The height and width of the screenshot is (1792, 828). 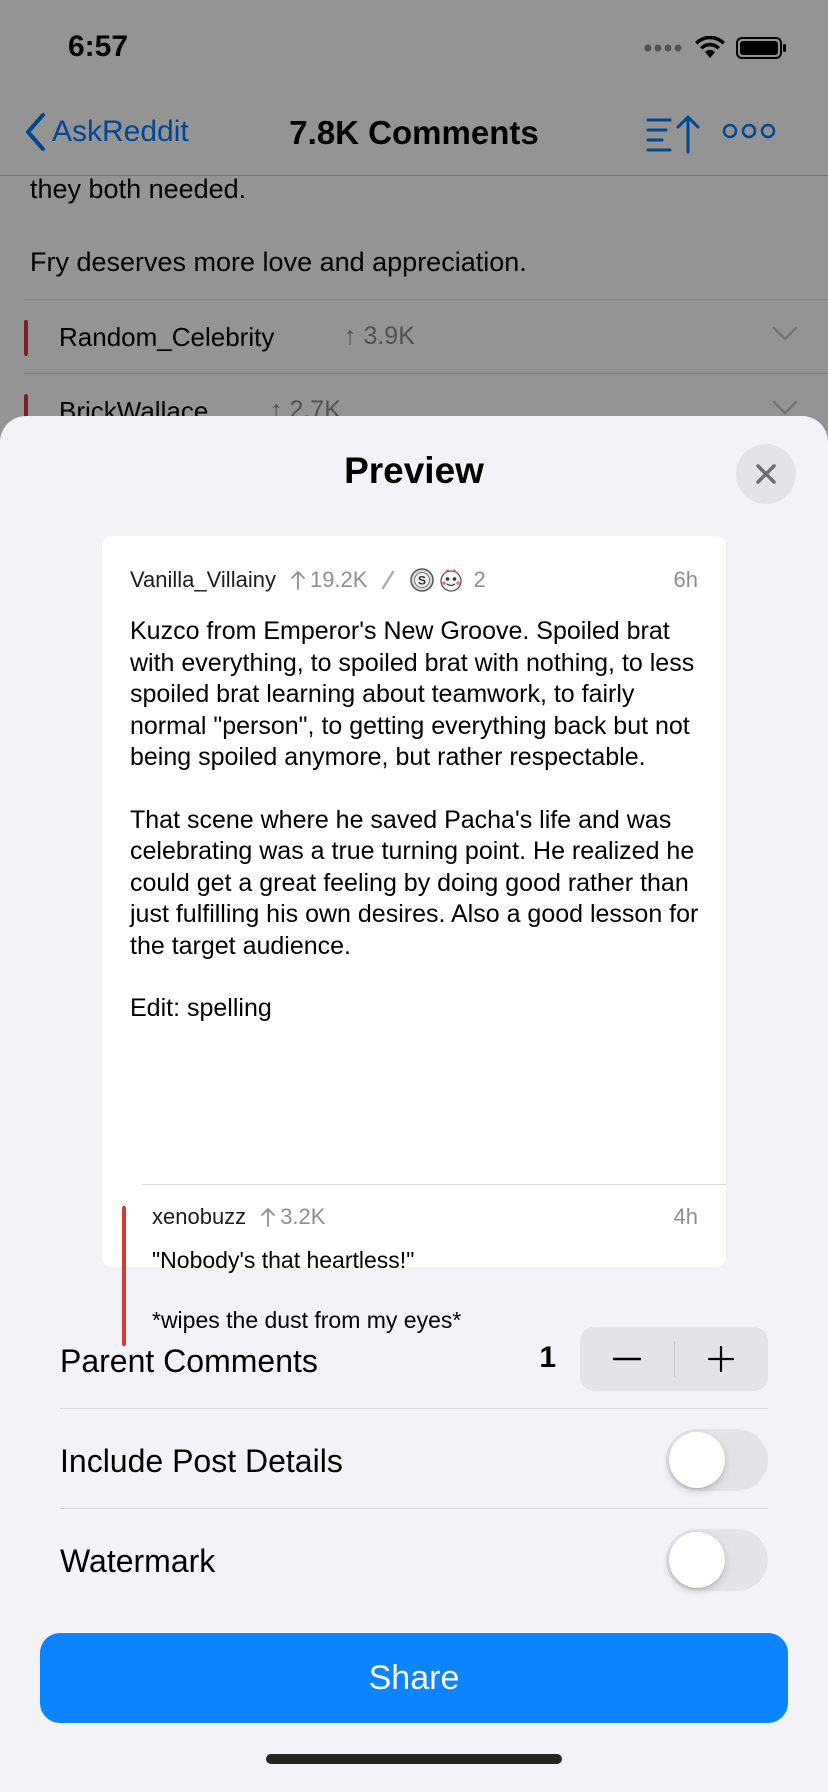 What do you see at coordinates (292, 1217) in the screenshot?
I see `reply-score: 3.2K` at bounding box center [292, 1217].